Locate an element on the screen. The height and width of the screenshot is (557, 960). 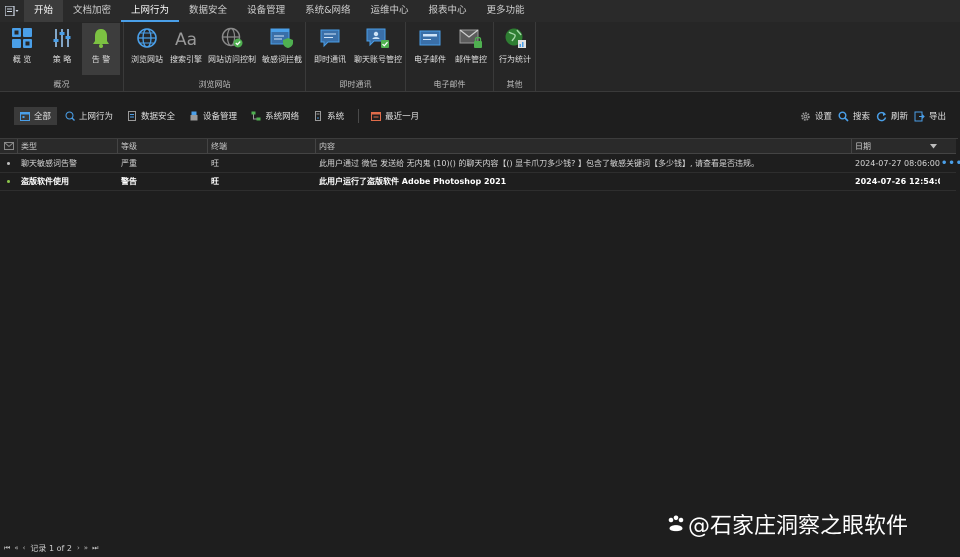
tab-more-features: 更多功能 is located at coordinates (506, 11).